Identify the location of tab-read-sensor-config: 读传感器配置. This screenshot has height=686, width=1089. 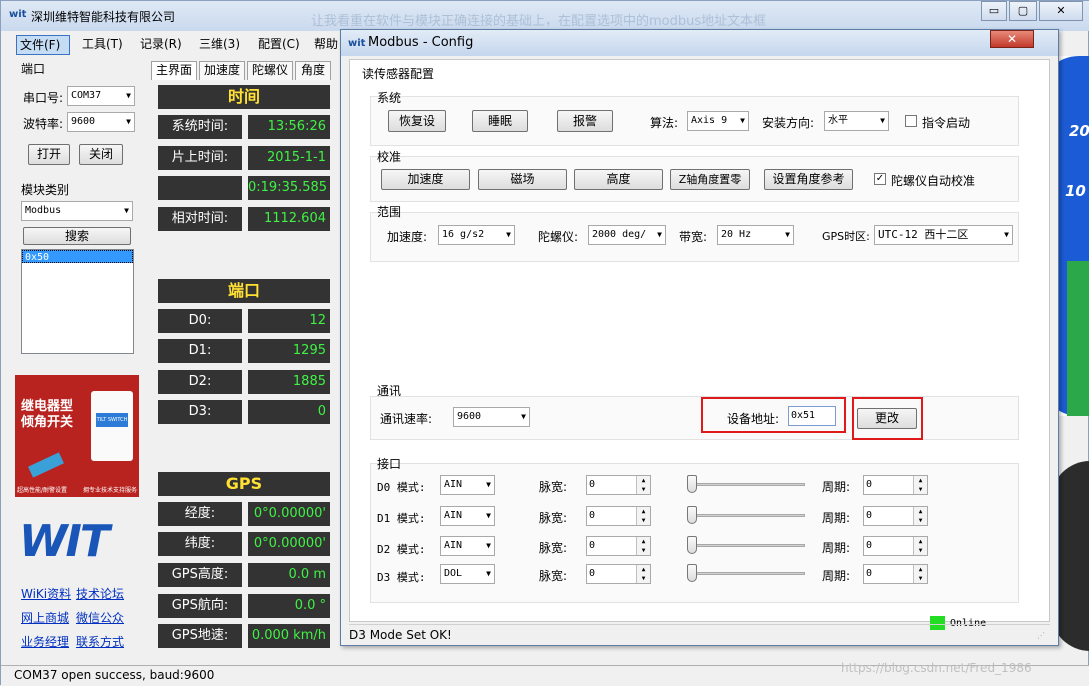
(398, 73).